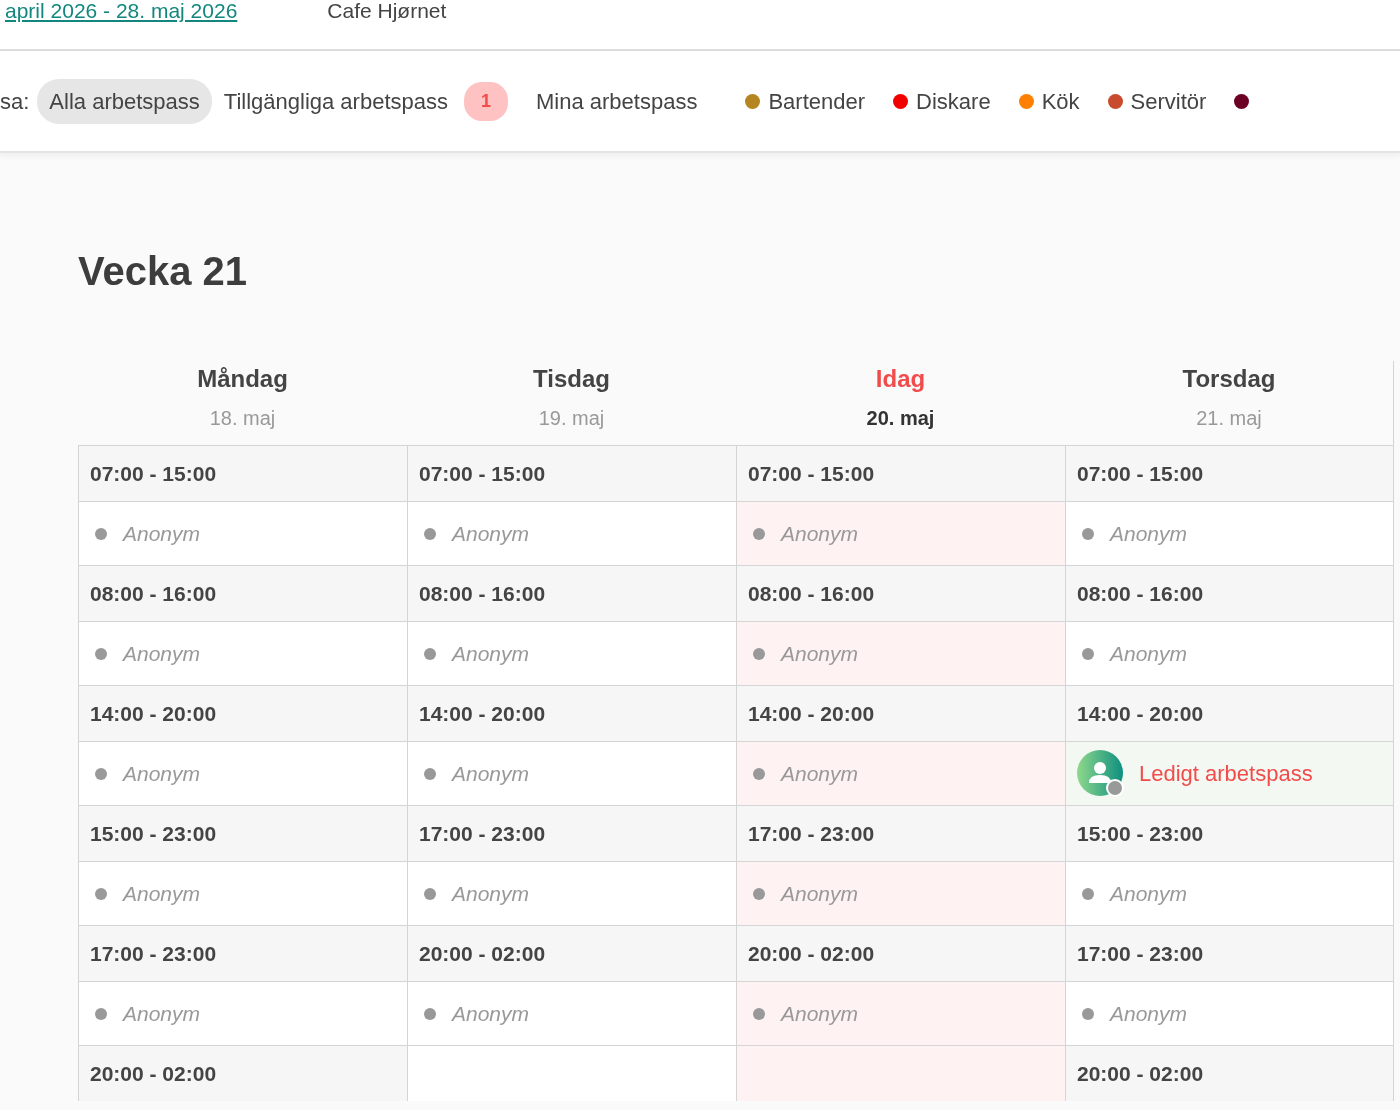 This screenshot has width=1400, height=1110. What do you see at coordinates (953, 101) in the screenshot?
I see `legend-label: Diskare` at bounding box center [953, 101].